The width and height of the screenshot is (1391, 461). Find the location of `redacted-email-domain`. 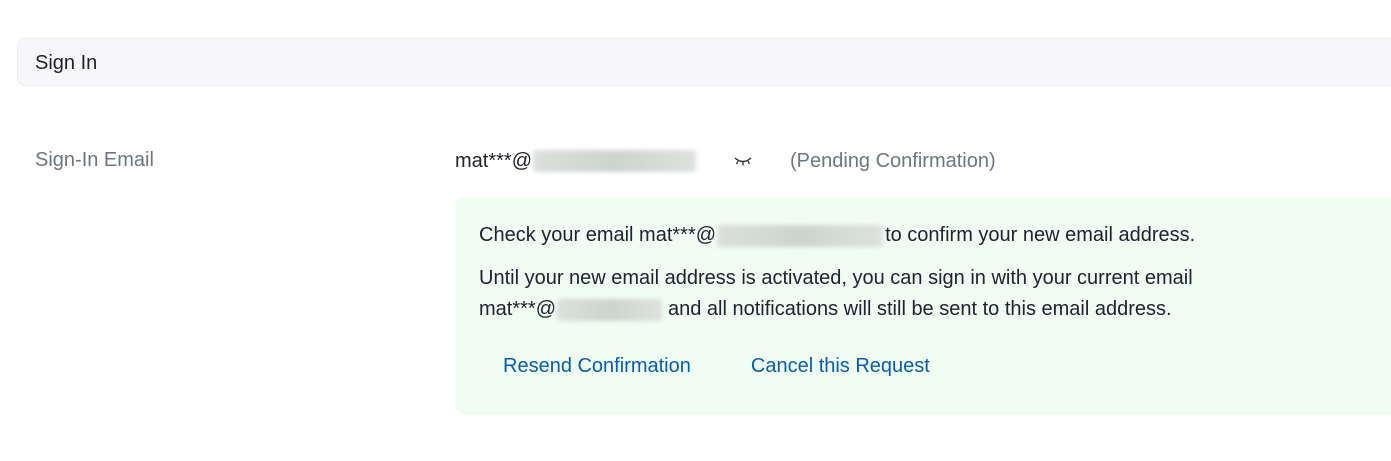

redacted-email-domain is located at coordinates (614, 161).